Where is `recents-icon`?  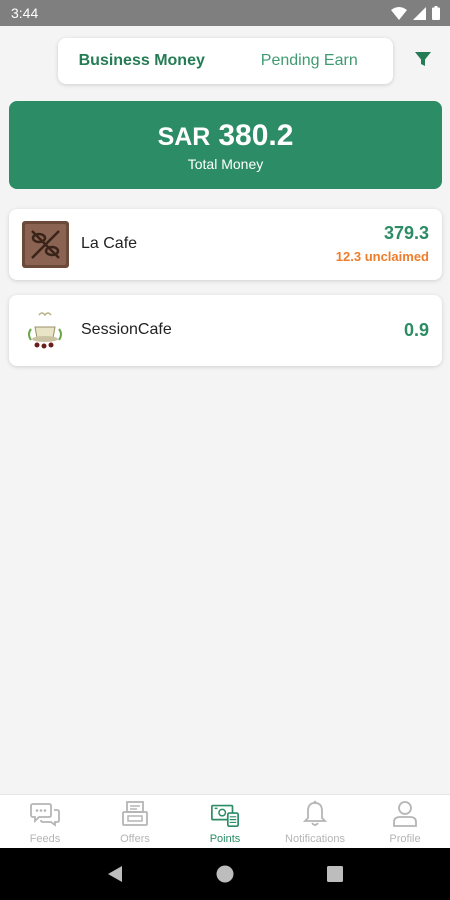 recents-icon is located at coordinates (335, 874).